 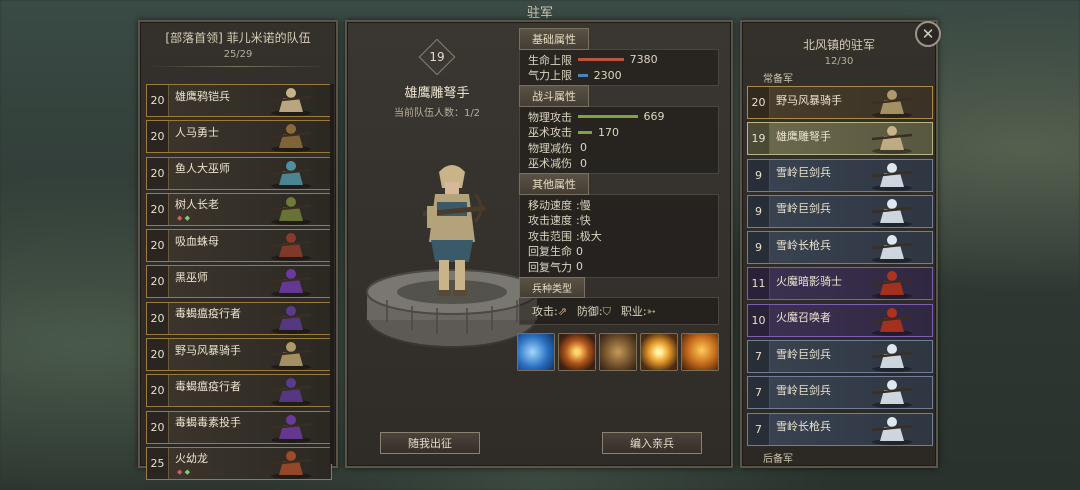 I want to click on attr-label: 回复气力, so click(x=550, y=267).